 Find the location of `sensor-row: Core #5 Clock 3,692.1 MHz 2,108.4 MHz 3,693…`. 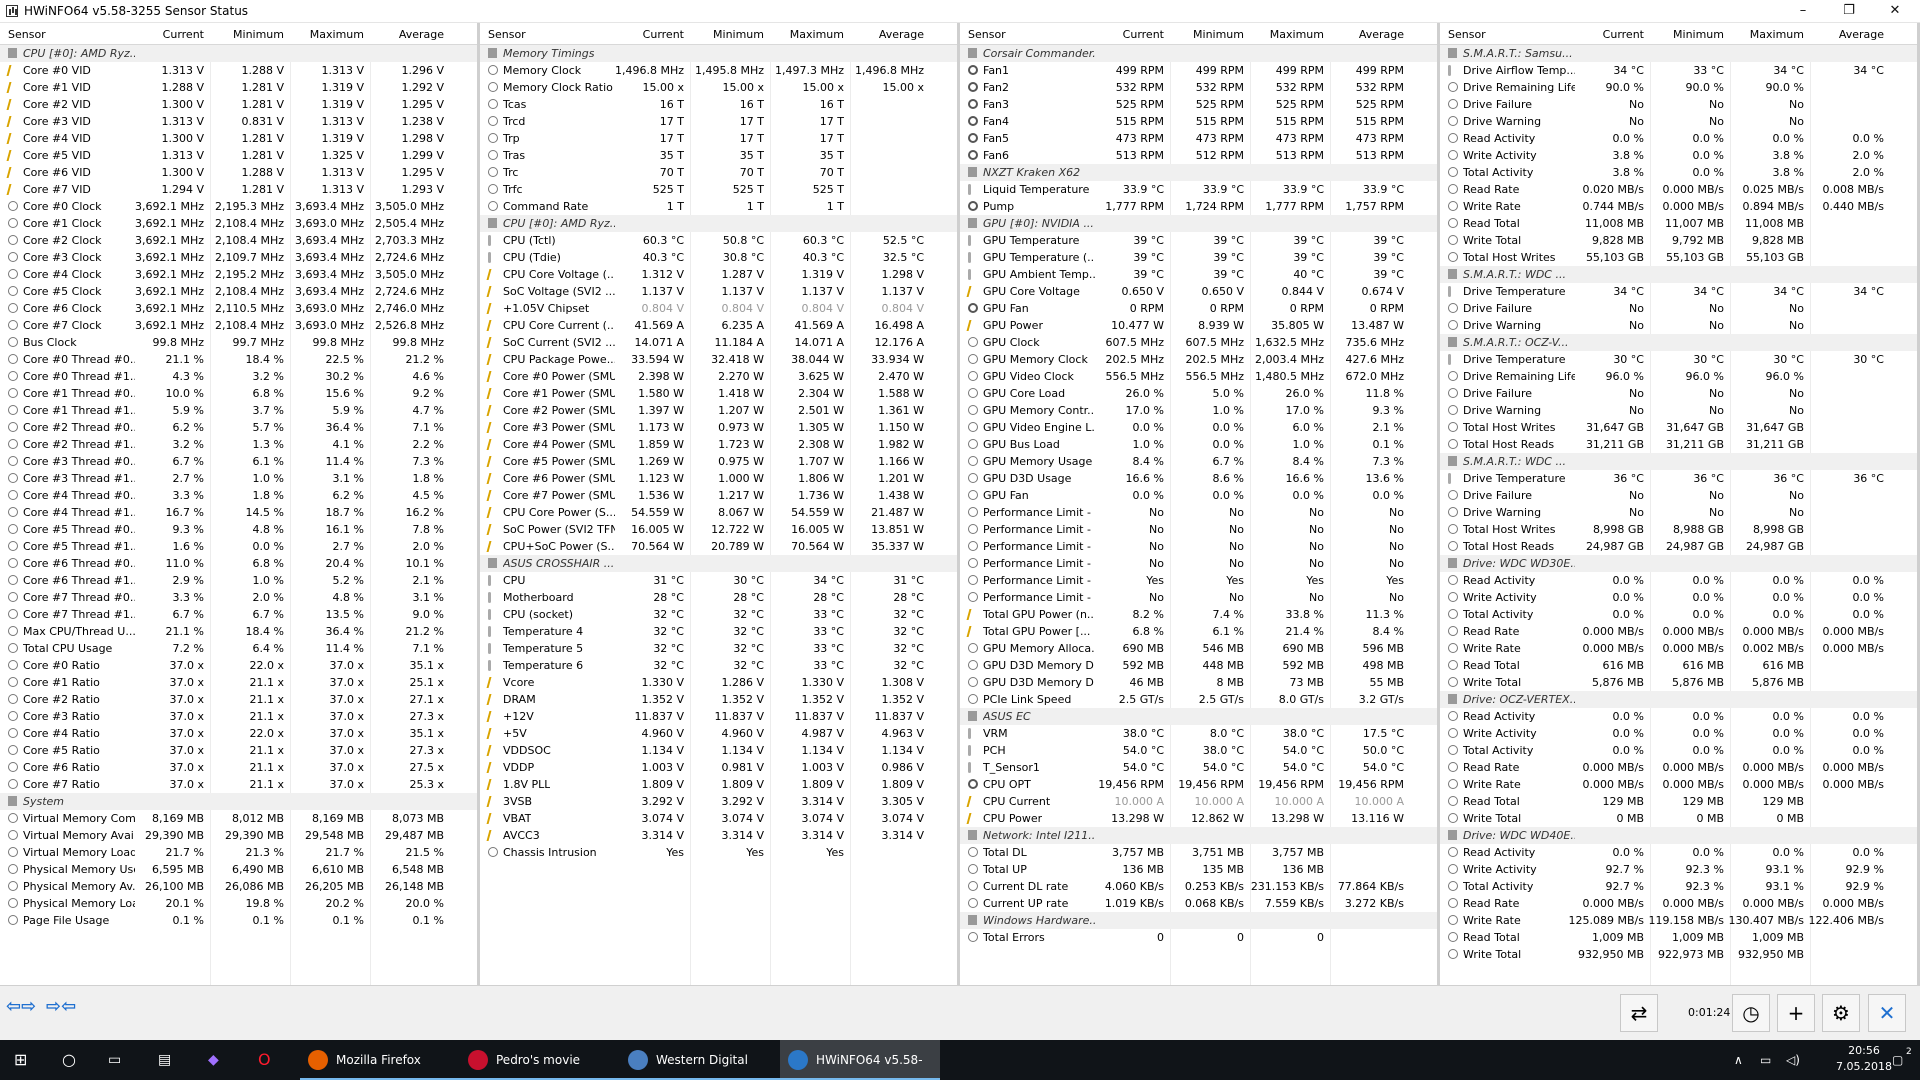

sensor-row: Core #5 Clock 3,692.1 MHz 2,108.4 MHz 3,693… is located at coordinates (238, 291).